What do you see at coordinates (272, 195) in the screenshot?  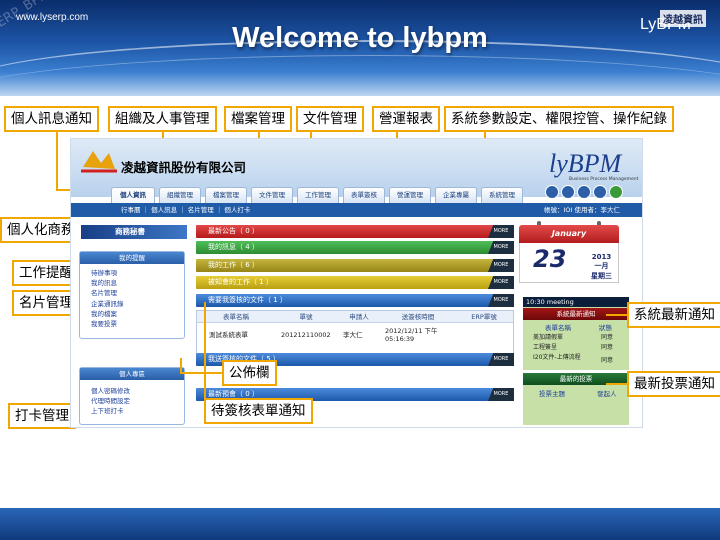 I see `tab-doc-mgmt: 文件管理` at bounding box center [272, 195].